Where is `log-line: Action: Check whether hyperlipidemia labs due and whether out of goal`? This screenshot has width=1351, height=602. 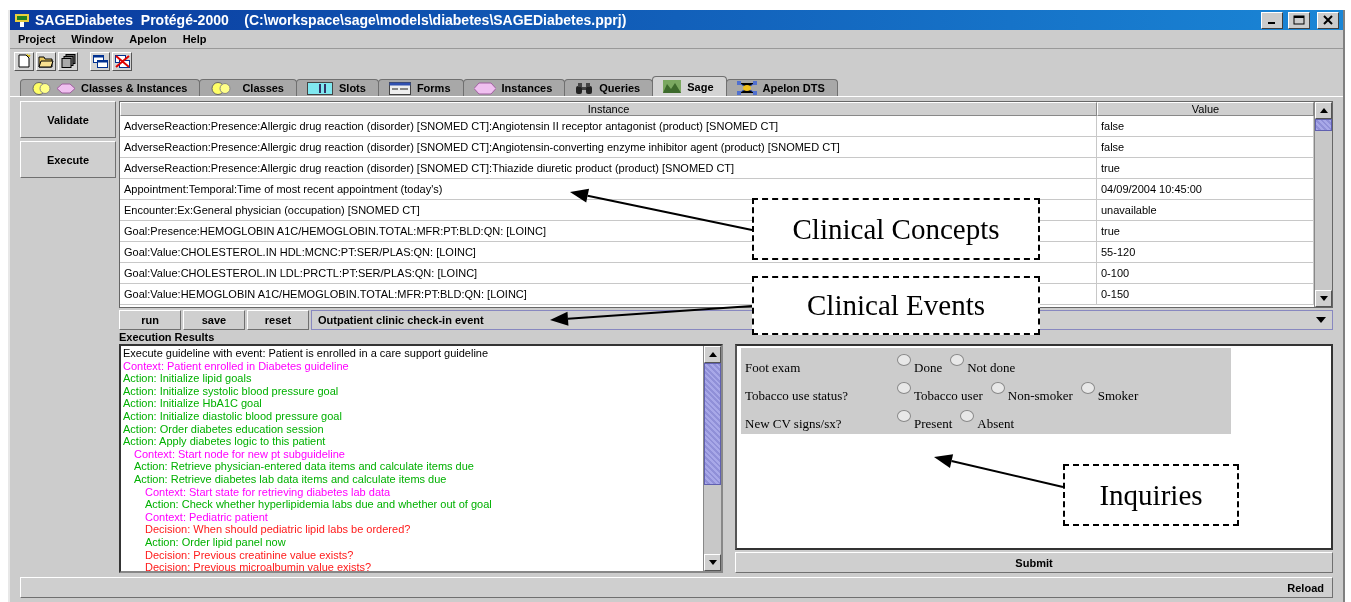 log-line: Action: Check whether hyperlipidemia labs due and whether out of goal is located at coordinates (318, 504).